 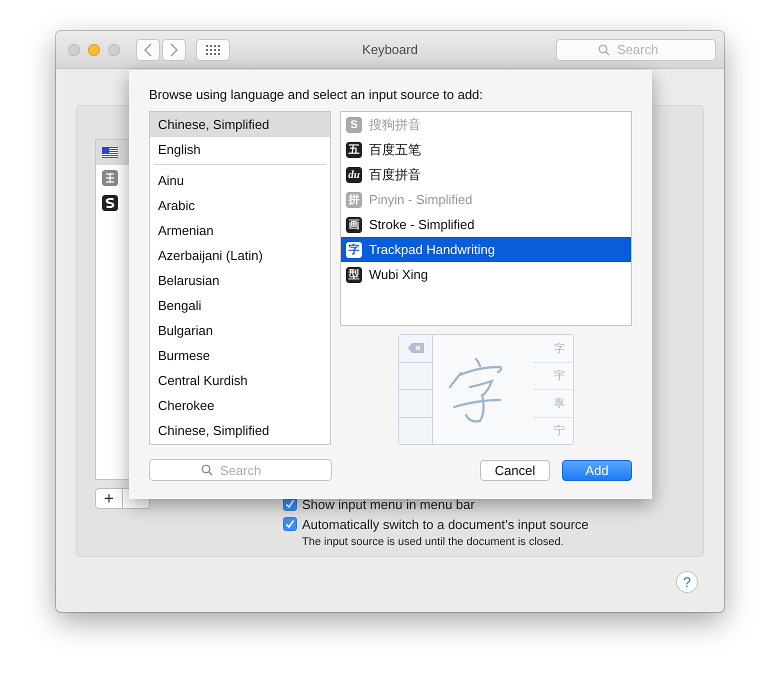 I want to click on input-method-icon: du, so click(x=354, y=174).